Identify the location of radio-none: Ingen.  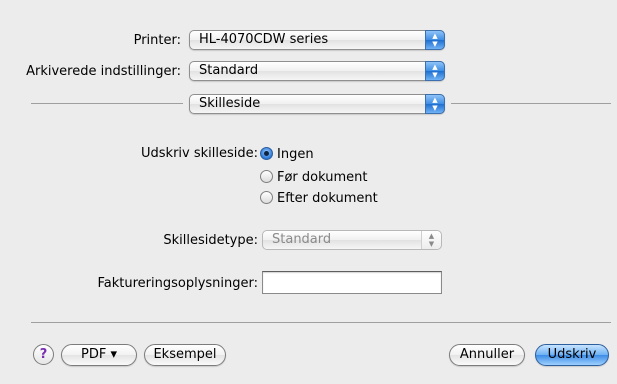
(287, 155).